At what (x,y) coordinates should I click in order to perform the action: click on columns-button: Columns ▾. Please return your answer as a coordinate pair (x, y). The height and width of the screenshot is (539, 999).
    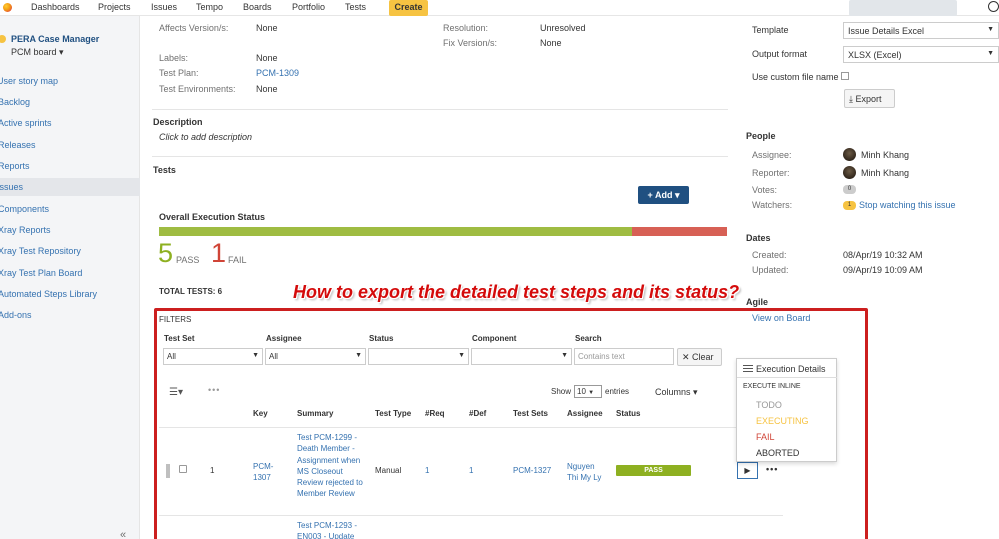
    Looking at the image, I should click on (676, 392).